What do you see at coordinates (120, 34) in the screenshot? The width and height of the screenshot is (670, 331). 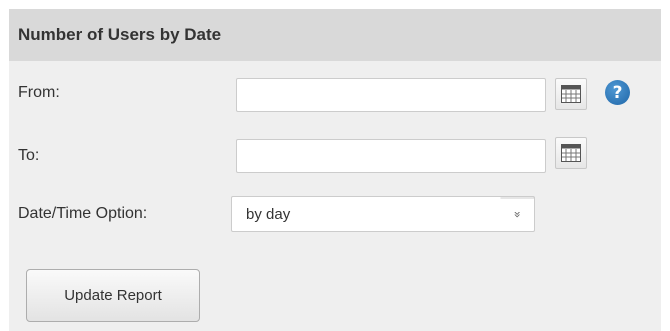 I see `panel-title: Number of Users by Date` at bounding box center [120, 34].